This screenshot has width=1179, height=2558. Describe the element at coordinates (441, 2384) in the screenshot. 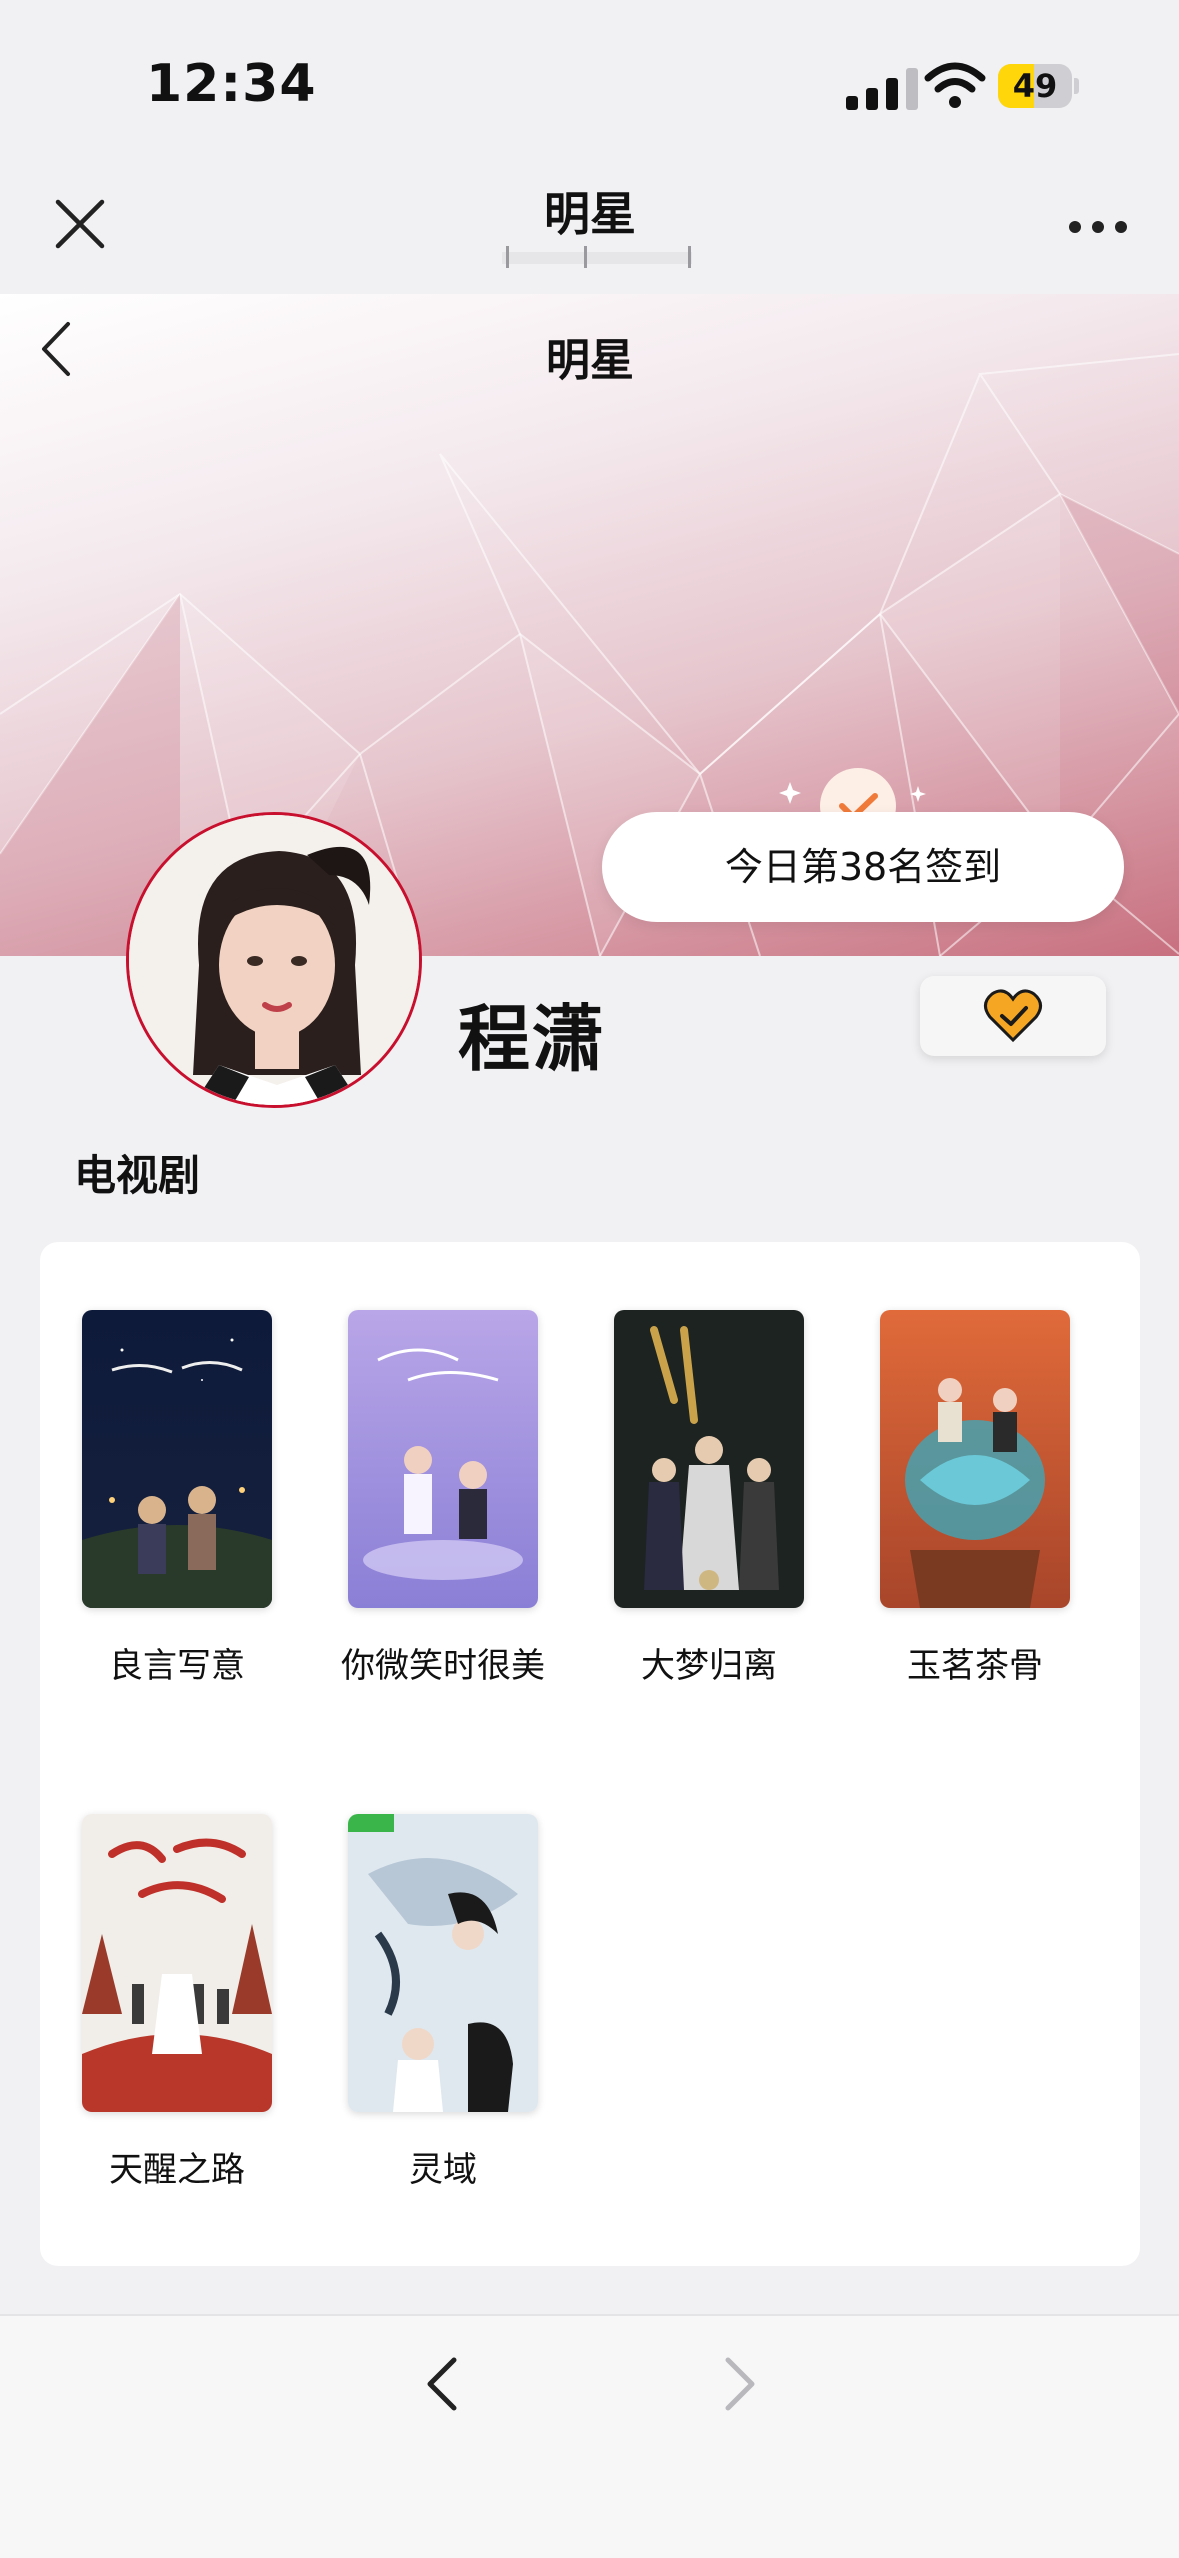

I see `back-arrow-icon` at that location.